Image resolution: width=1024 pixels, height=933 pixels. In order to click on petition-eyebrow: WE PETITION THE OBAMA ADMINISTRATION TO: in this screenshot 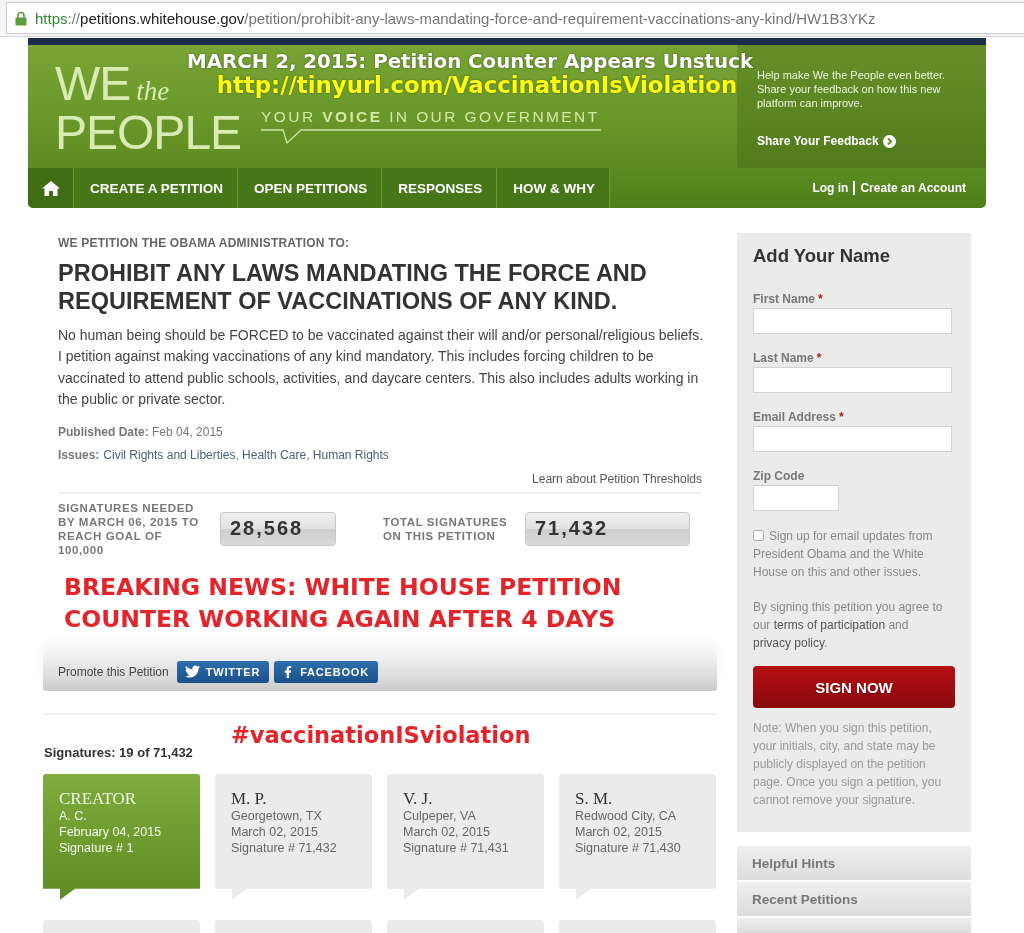, I will do `click(204, 243)`.